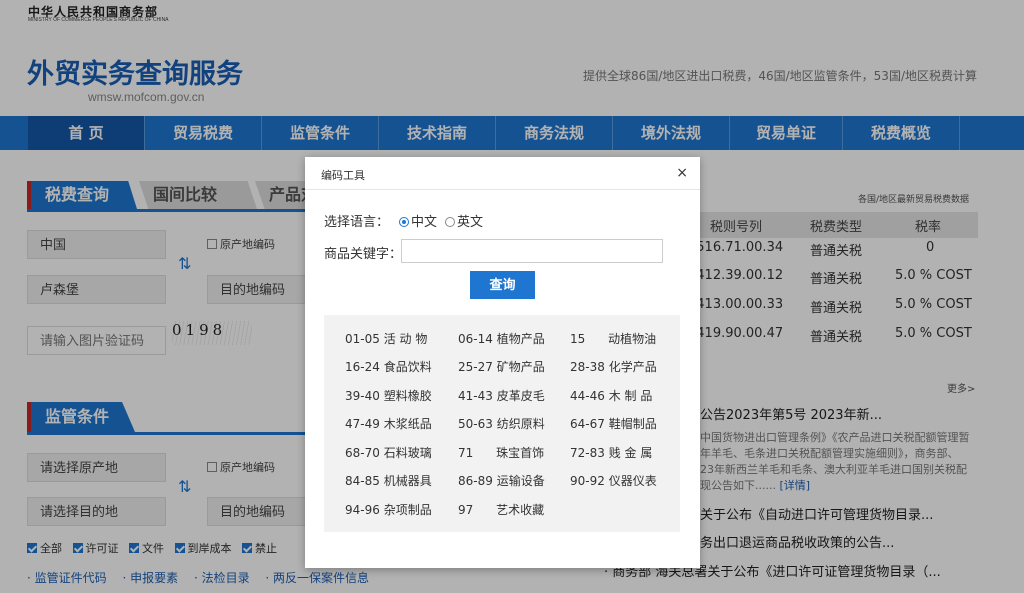  Describe the element at coordinates (388, 366) in the screenshot. I see `category-16-24: 16-24 食品饮料` at that location.